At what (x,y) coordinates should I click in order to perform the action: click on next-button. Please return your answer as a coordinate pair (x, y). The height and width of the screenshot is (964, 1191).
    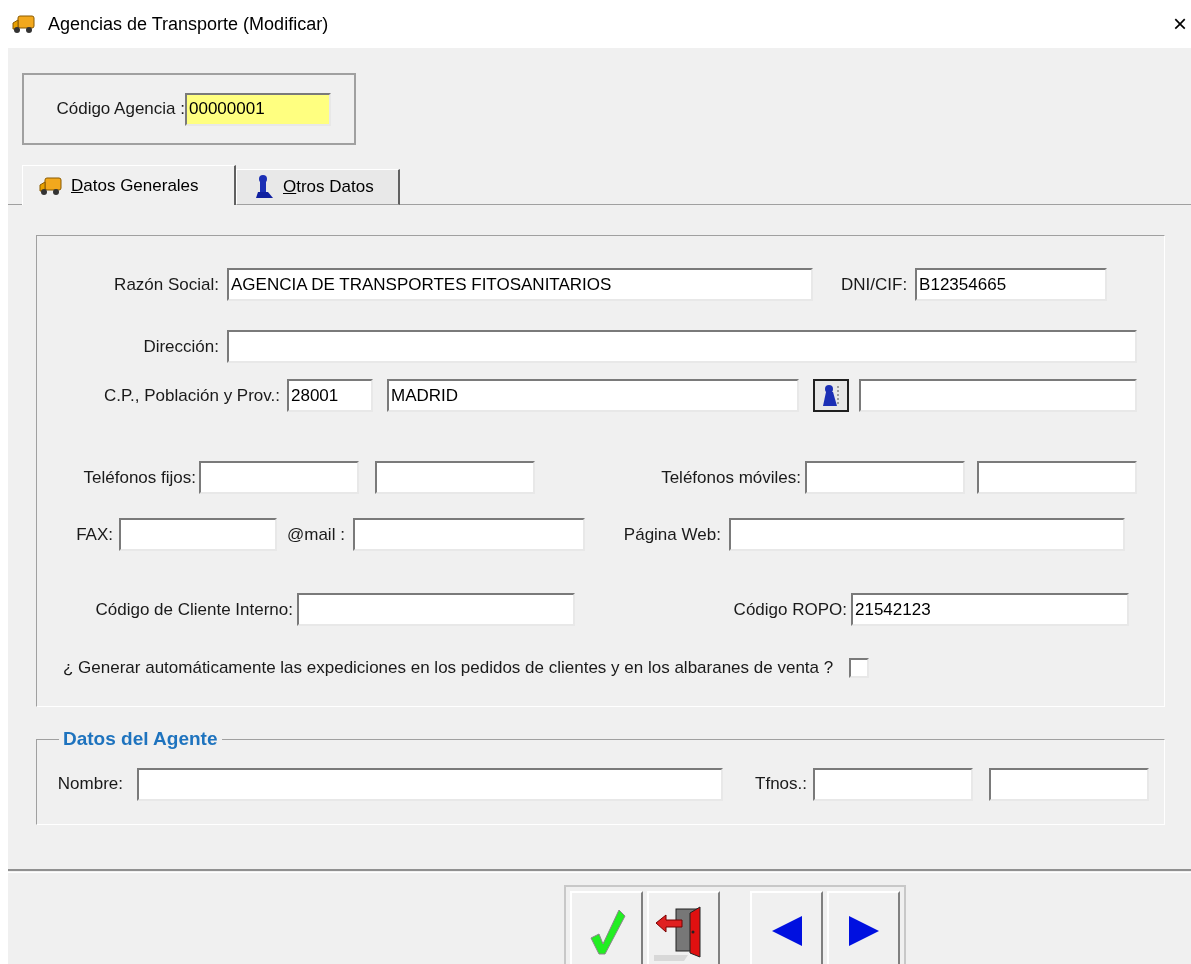
    Looking at the image, I should click on (863, 927).